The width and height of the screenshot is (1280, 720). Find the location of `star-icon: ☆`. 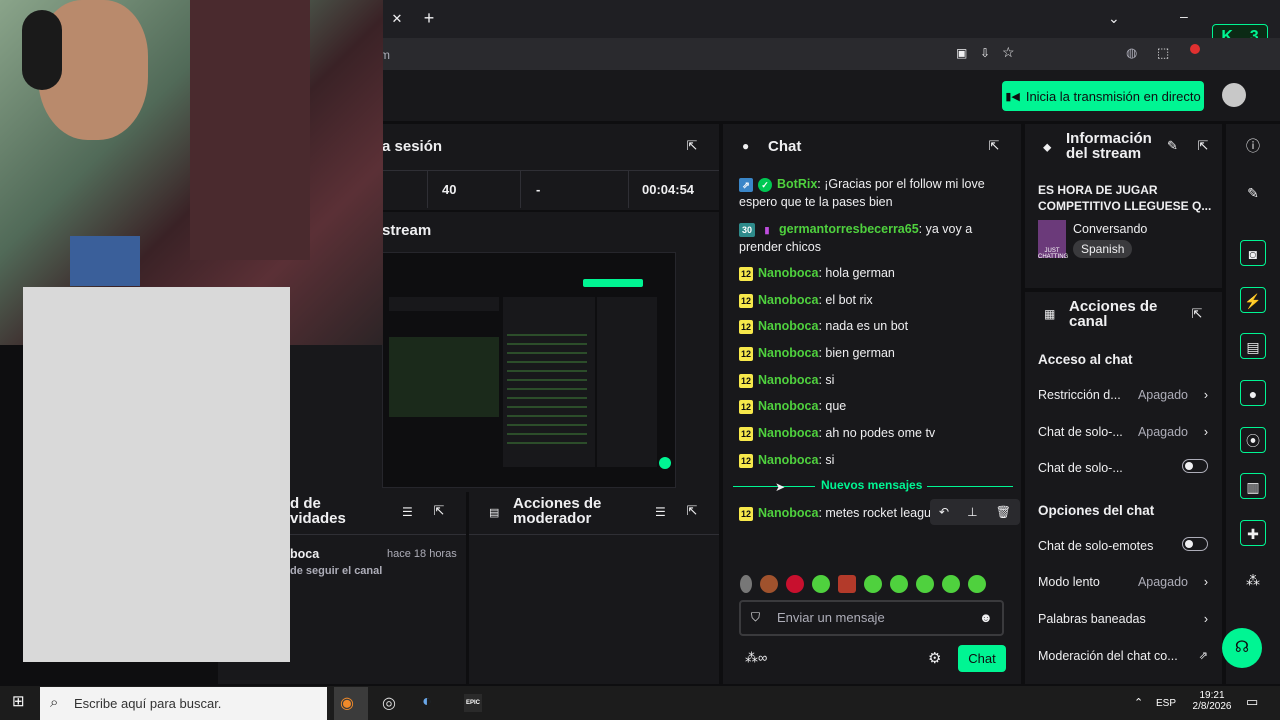

star-icon: ☆ is located at coordinates (1008, 52).